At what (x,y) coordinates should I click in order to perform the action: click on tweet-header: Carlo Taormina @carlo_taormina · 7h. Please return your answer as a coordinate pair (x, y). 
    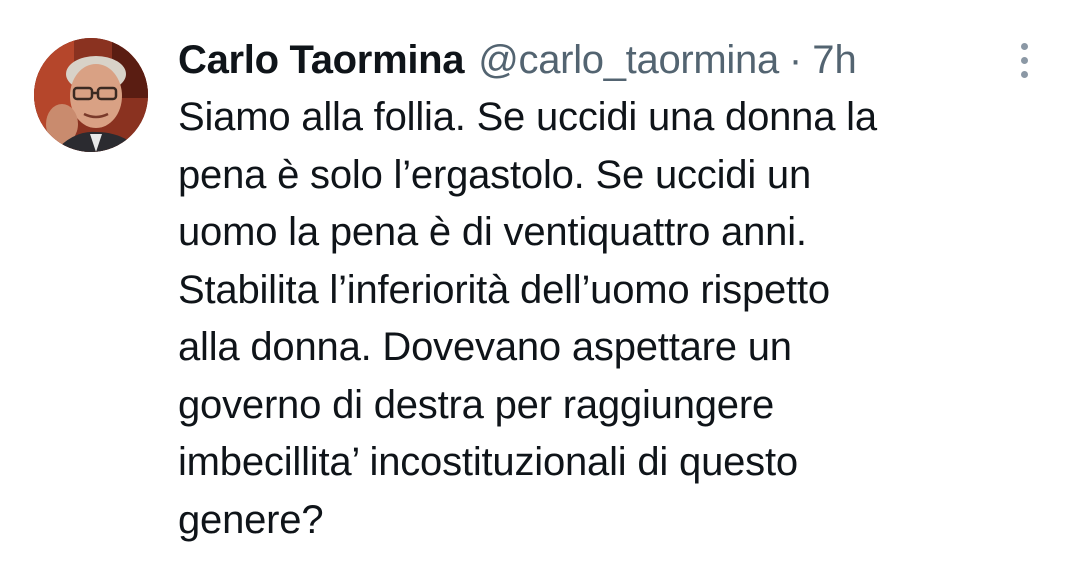
    Looking at the image, I should click on (517, 60).